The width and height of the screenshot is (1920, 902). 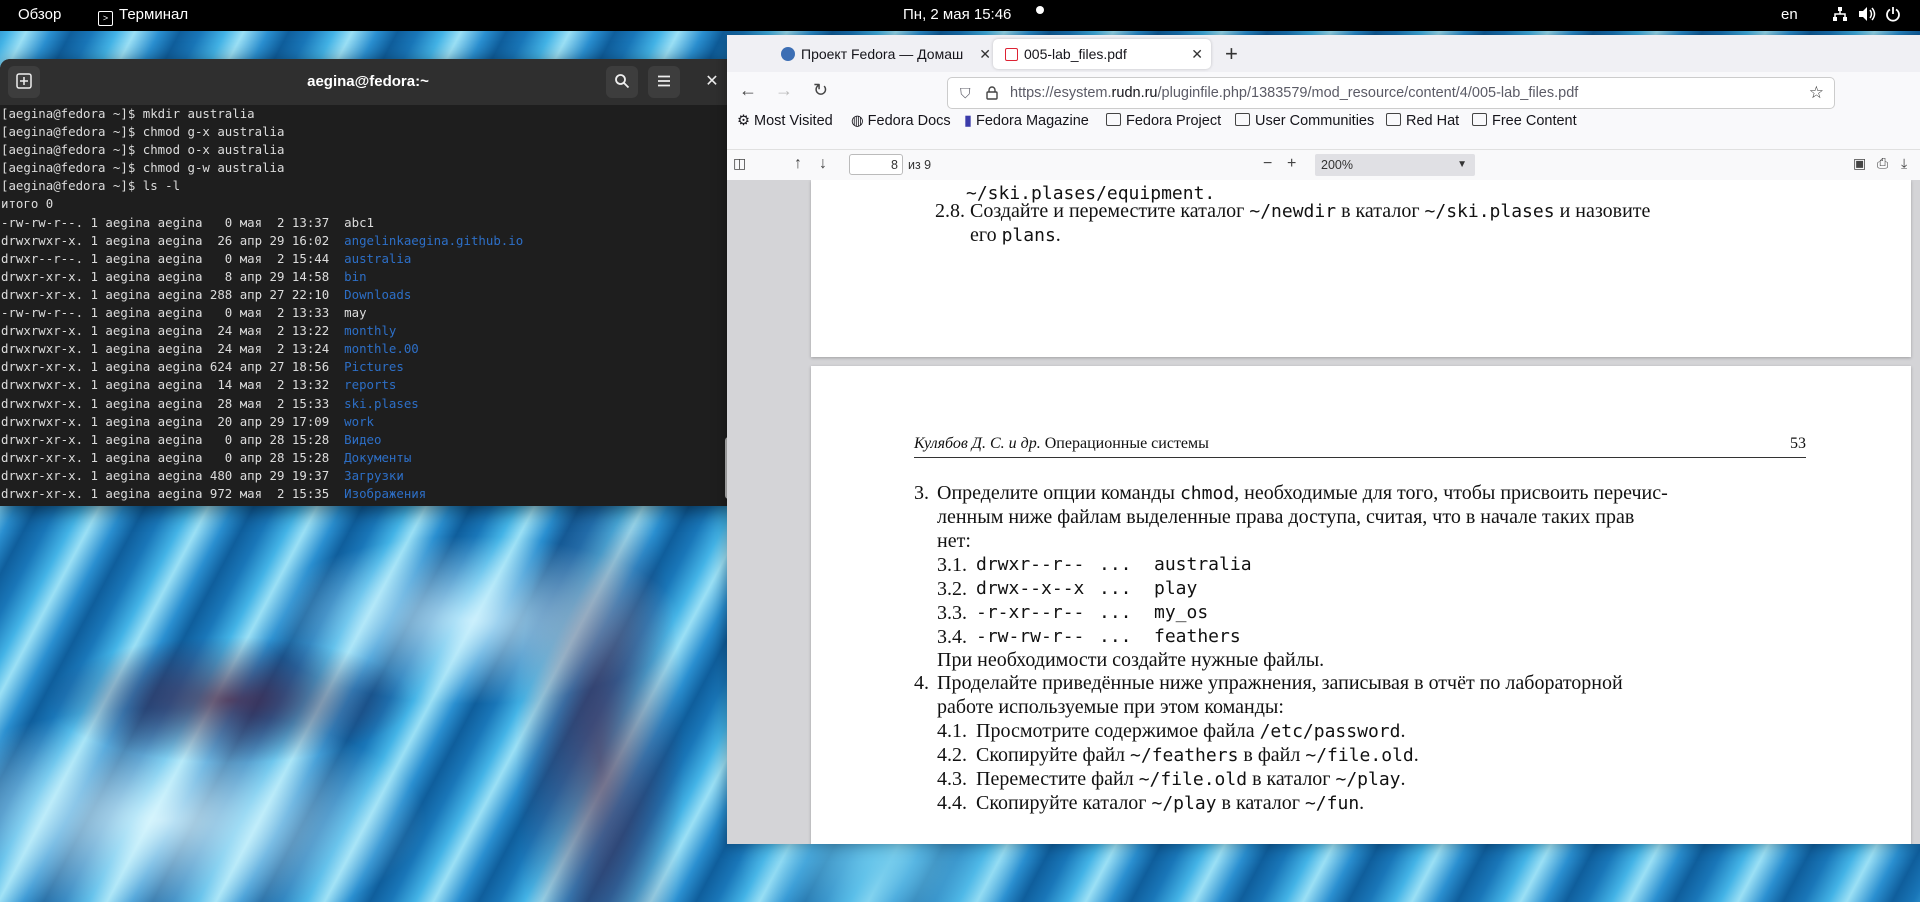 I want to click on item-number: 2.8., so click(x=950, y=211).